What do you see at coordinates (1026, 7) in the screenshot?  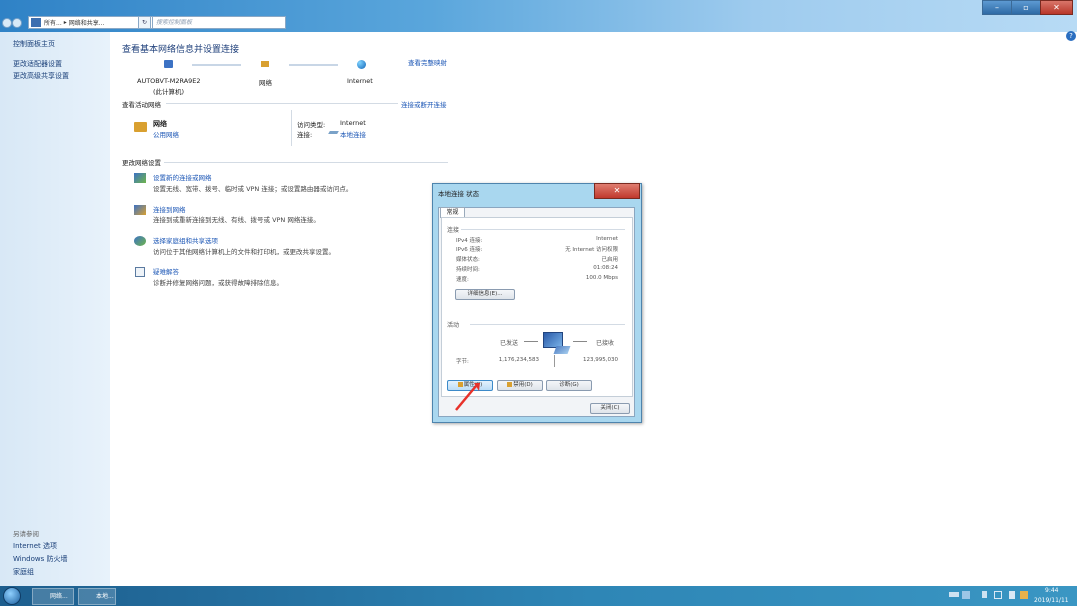 I see `maximize-button: ▫` at bounding box center [1026, 7].